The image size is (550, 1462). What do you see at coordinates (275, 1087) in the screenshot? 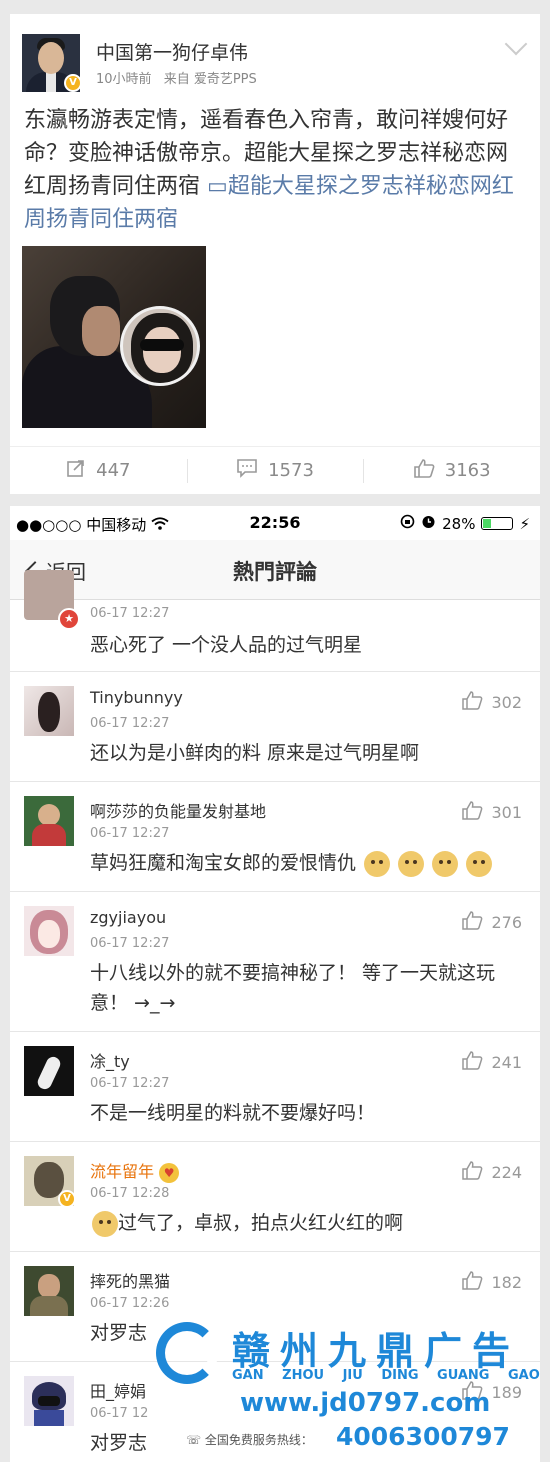
I see `list-item: 凃_ty 06-17 12:27 不是一线明星的料就不要爆好吗！ 241` at bounding box center [275, 1087].